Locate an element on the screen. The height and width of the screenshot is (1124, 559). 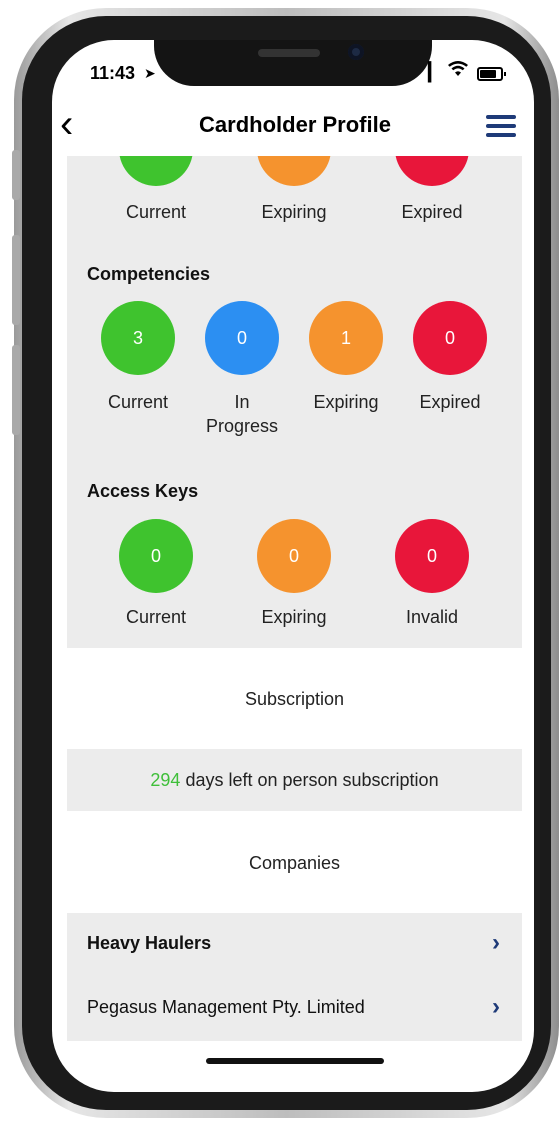
cellular-signal-icon: ▎ is located at coordinates (435, 72).